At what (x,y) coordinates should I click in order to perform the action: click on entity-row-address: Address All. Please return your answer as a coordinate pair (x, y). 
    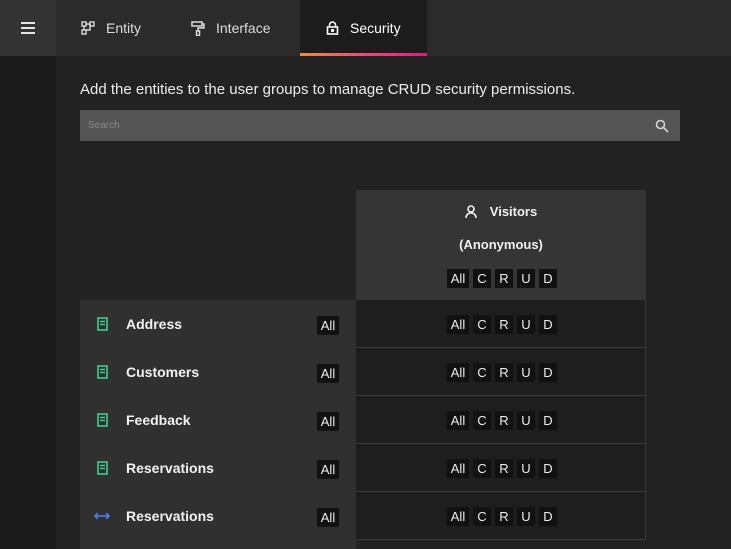
    Looking at the image, I should click on (218, 324).